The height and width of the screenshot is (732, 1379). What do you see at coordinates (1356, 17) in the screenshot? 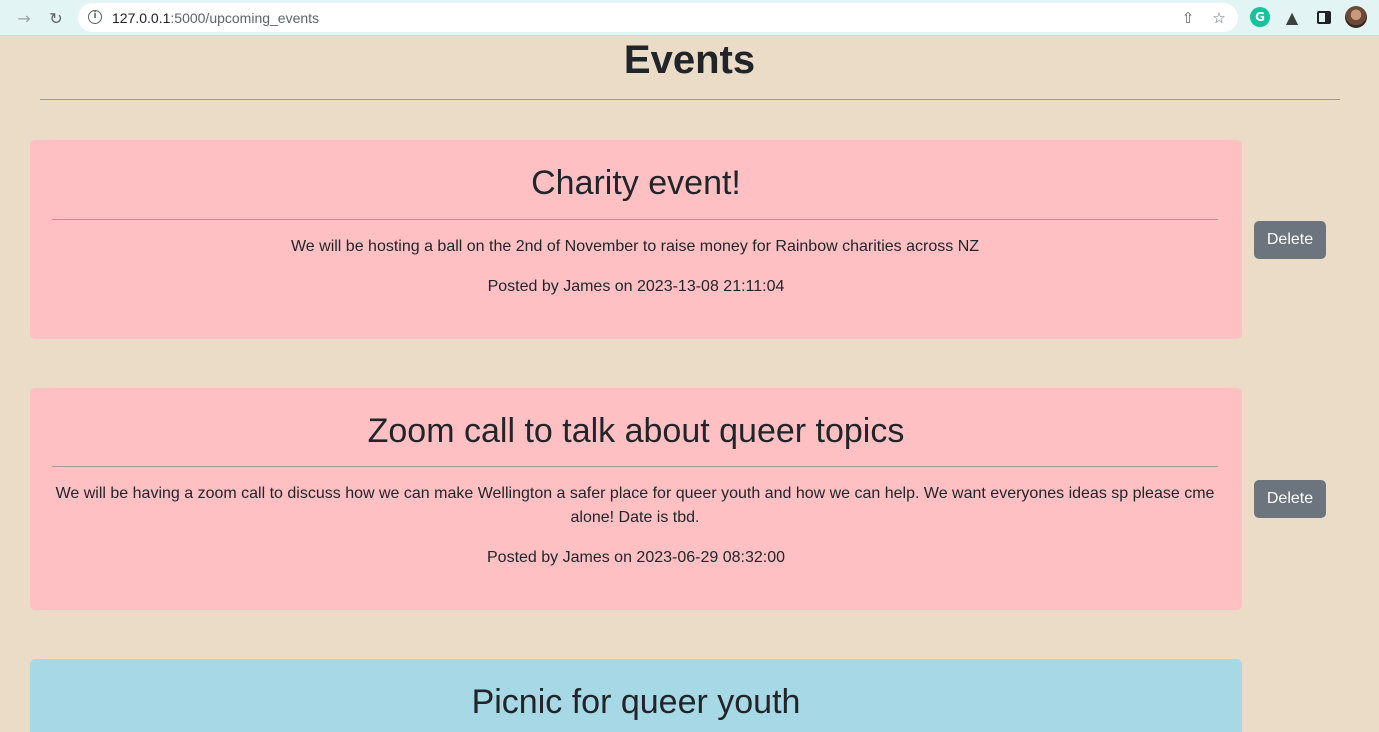
I see `avatar` at bounding box center [1356, 17].